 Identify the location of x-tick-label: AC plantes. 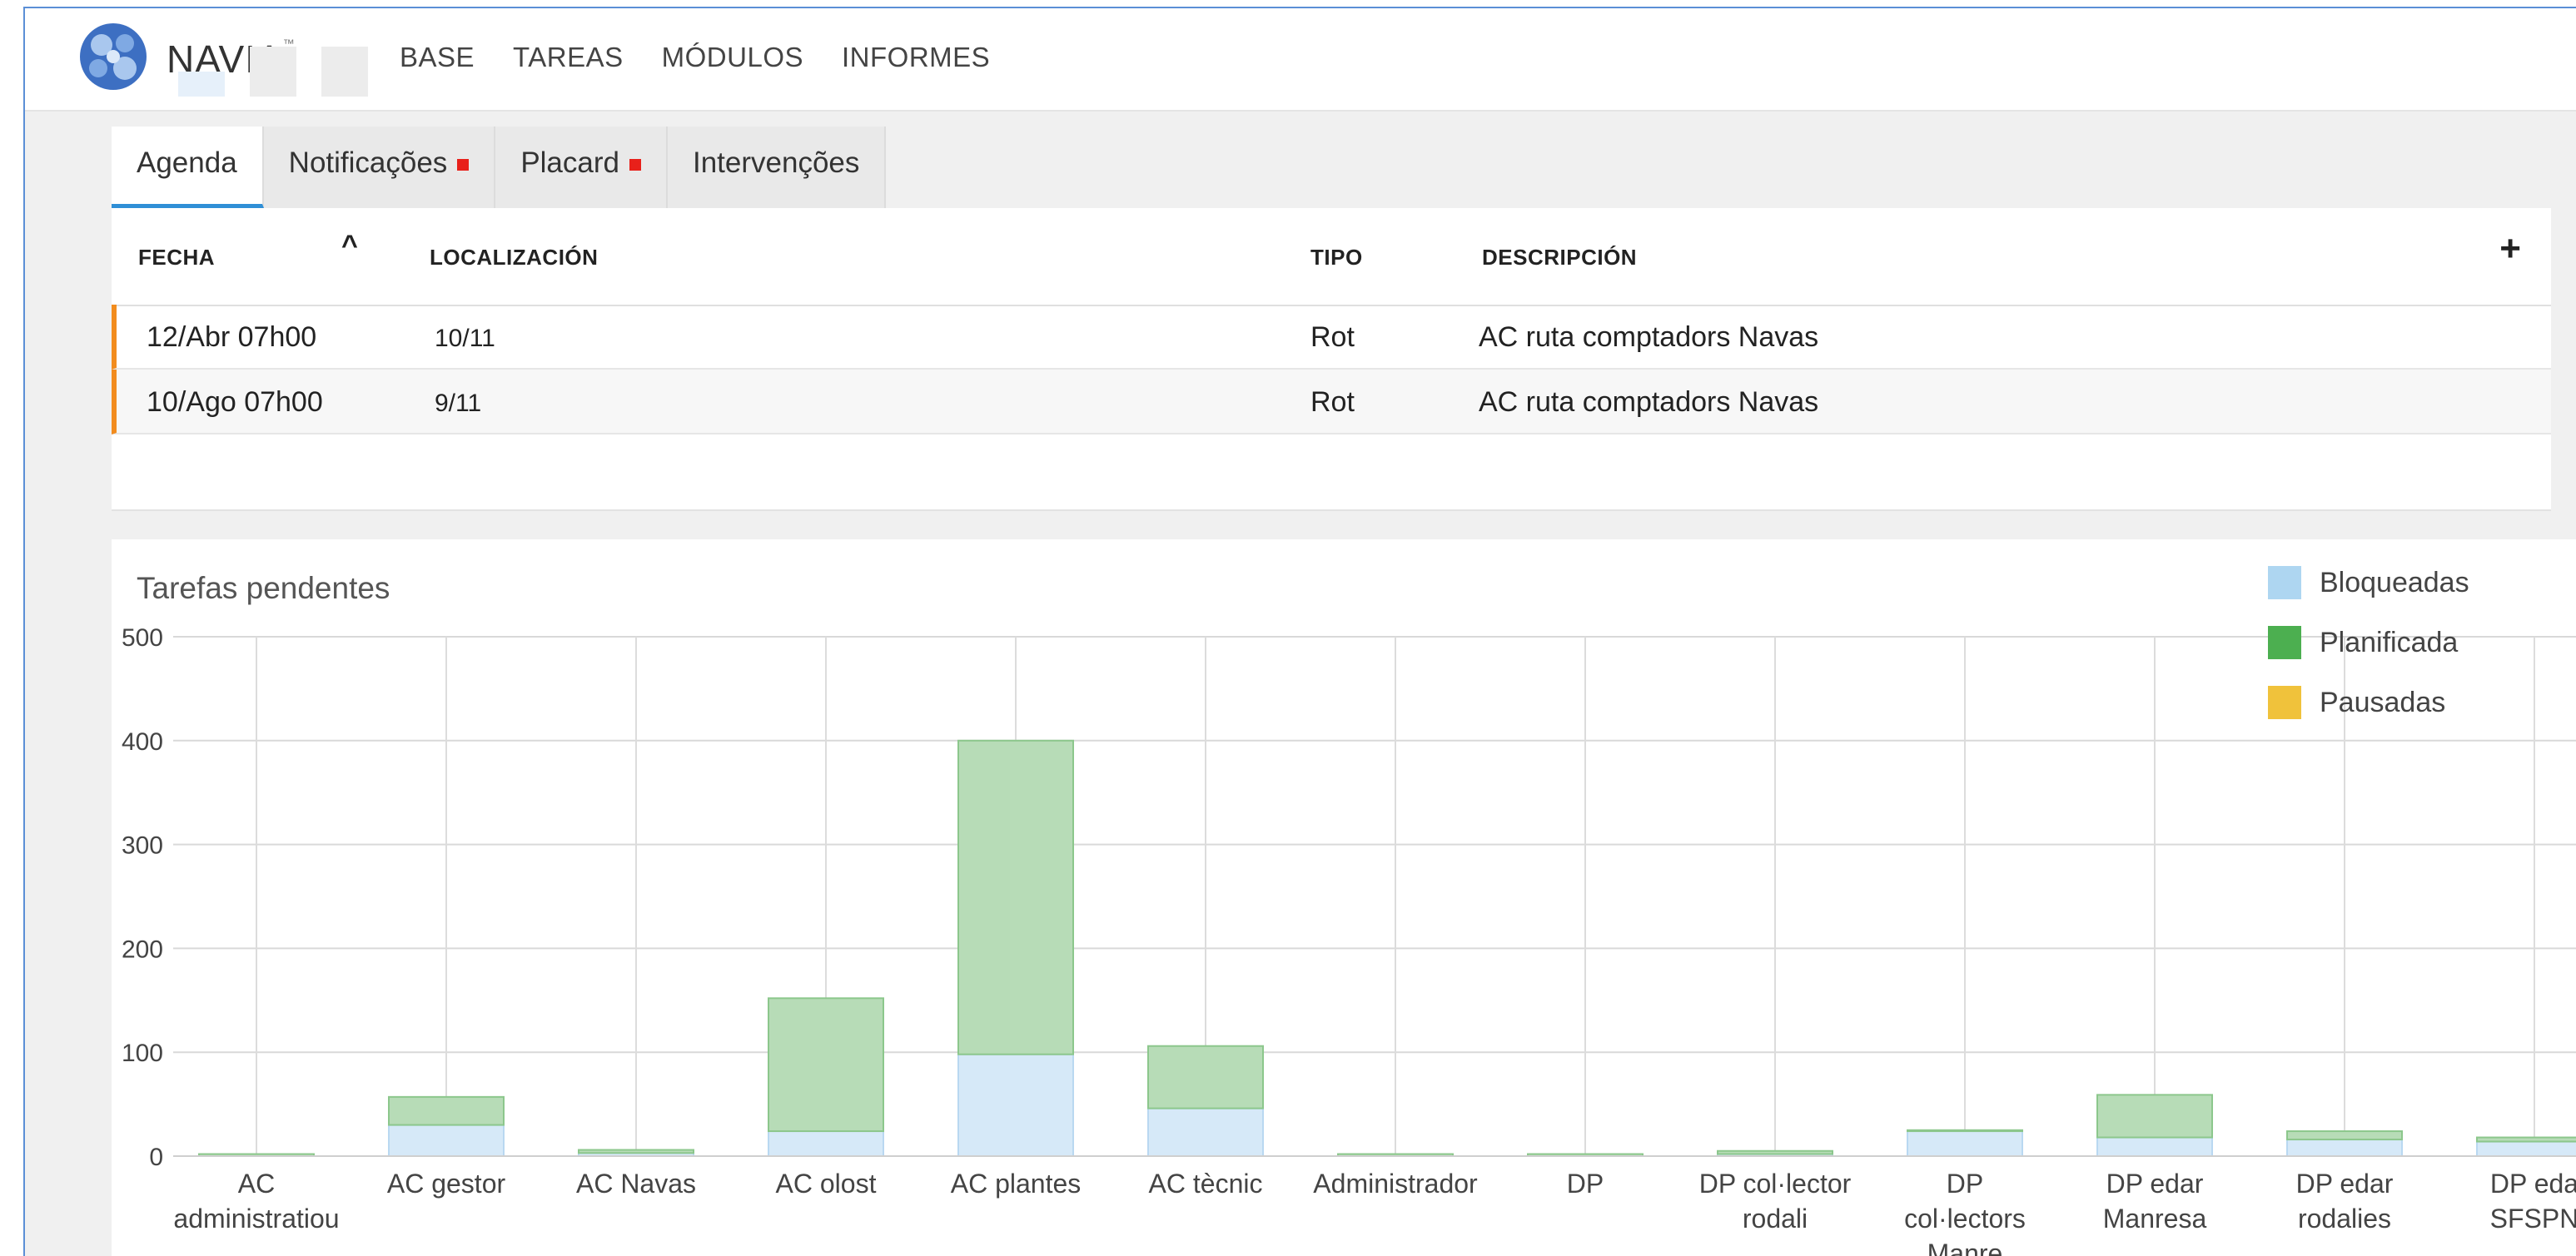
(1016, 1184).